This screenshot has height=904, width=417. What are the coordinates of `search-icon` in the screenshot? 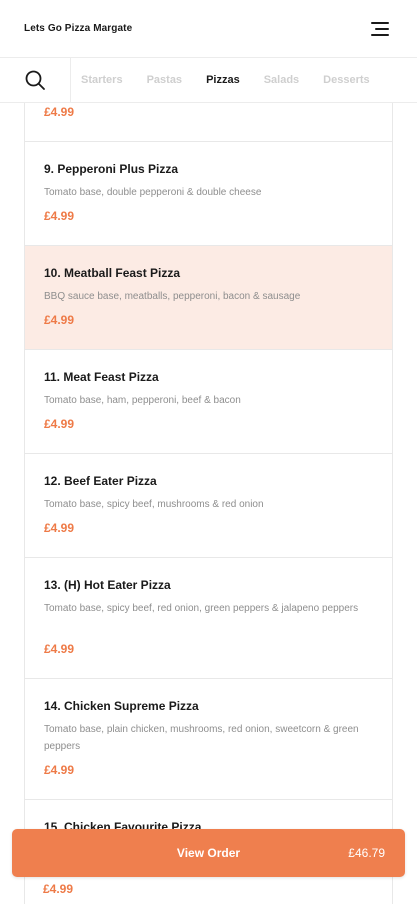 It's located at (35, 80).